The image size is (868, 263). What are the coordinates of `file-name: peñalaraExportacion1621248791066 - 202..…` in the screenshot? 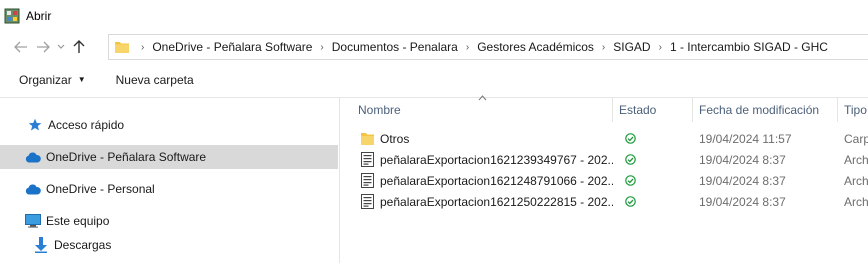 It's located at (496, 180).